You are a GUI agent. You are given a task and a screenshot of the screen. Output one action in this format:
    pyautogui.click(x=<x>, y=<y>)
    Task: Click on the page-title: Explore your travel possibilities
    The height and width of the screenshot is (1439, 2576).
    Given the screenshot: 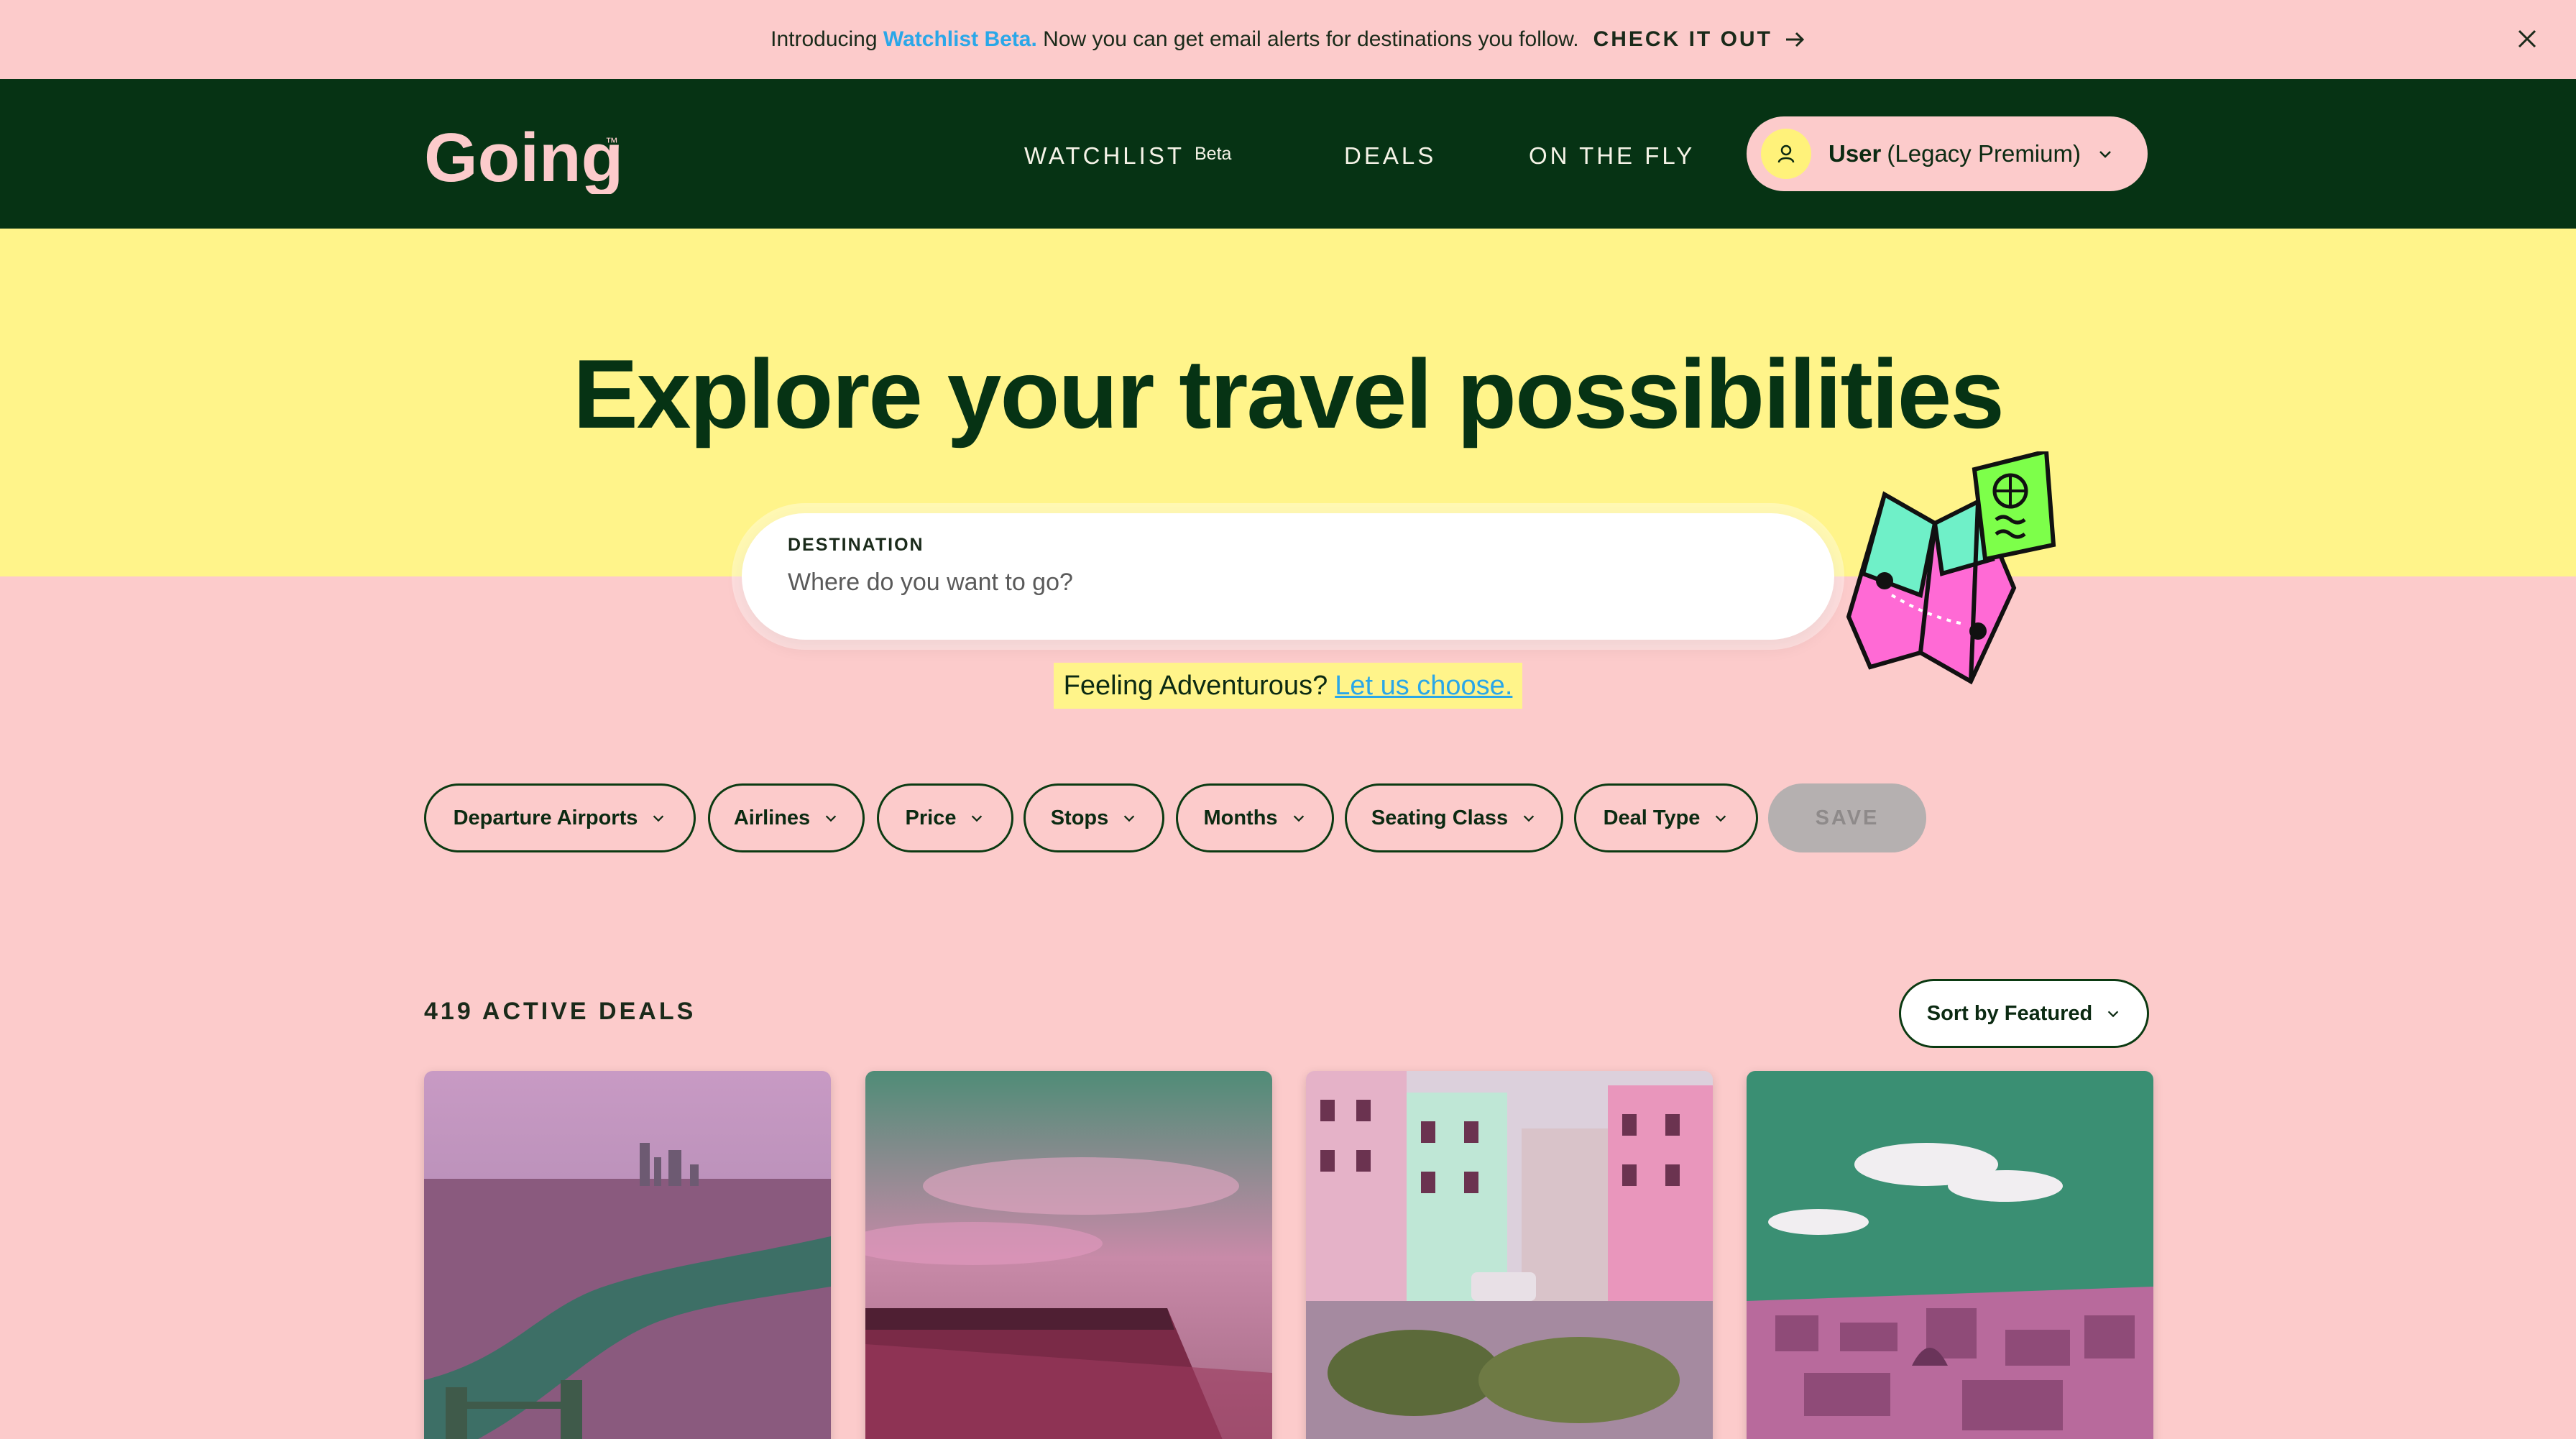 What is the action you would take?
    pyautogui.click(x=1289, y=394)
    